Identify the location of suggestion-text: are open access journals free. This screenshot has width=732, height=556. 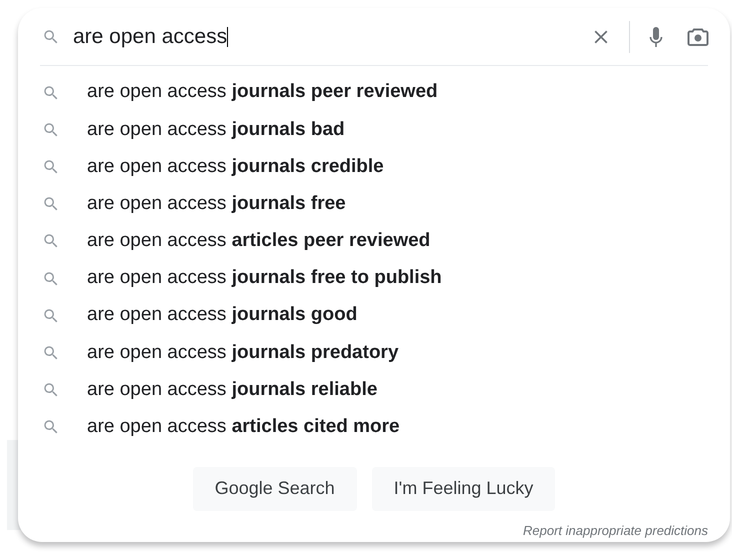
(216, 204).